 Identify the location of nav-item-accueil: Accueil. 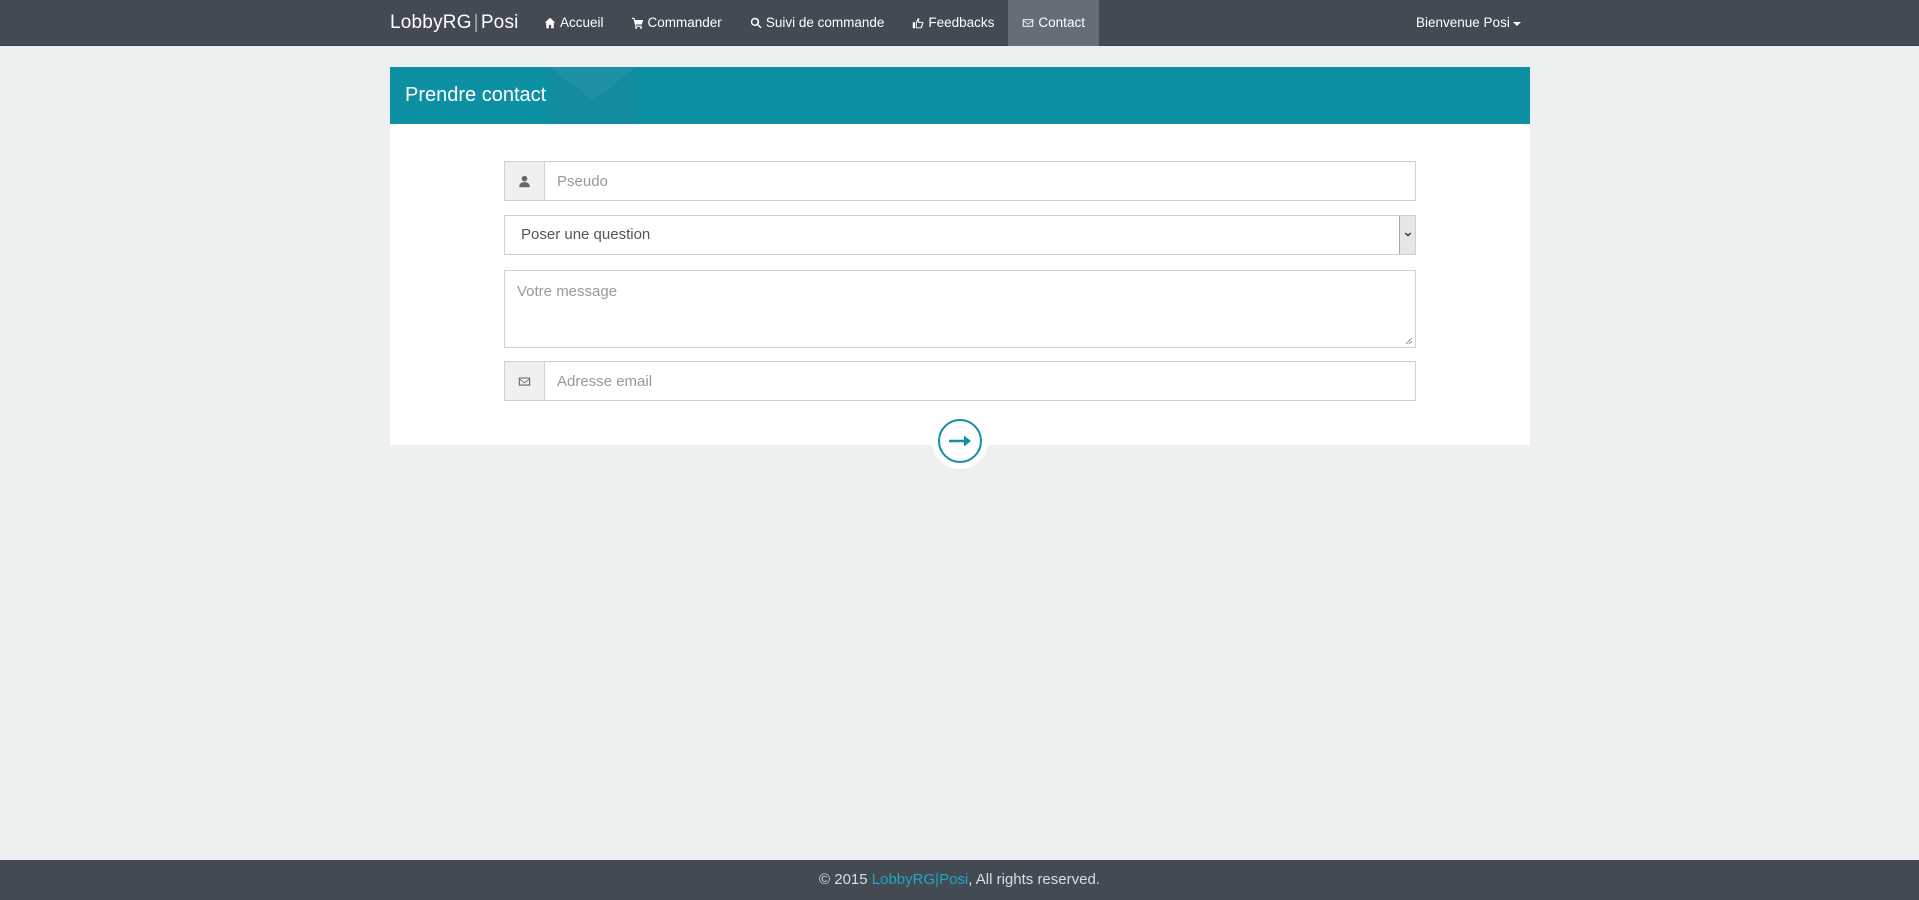
(574, 23).